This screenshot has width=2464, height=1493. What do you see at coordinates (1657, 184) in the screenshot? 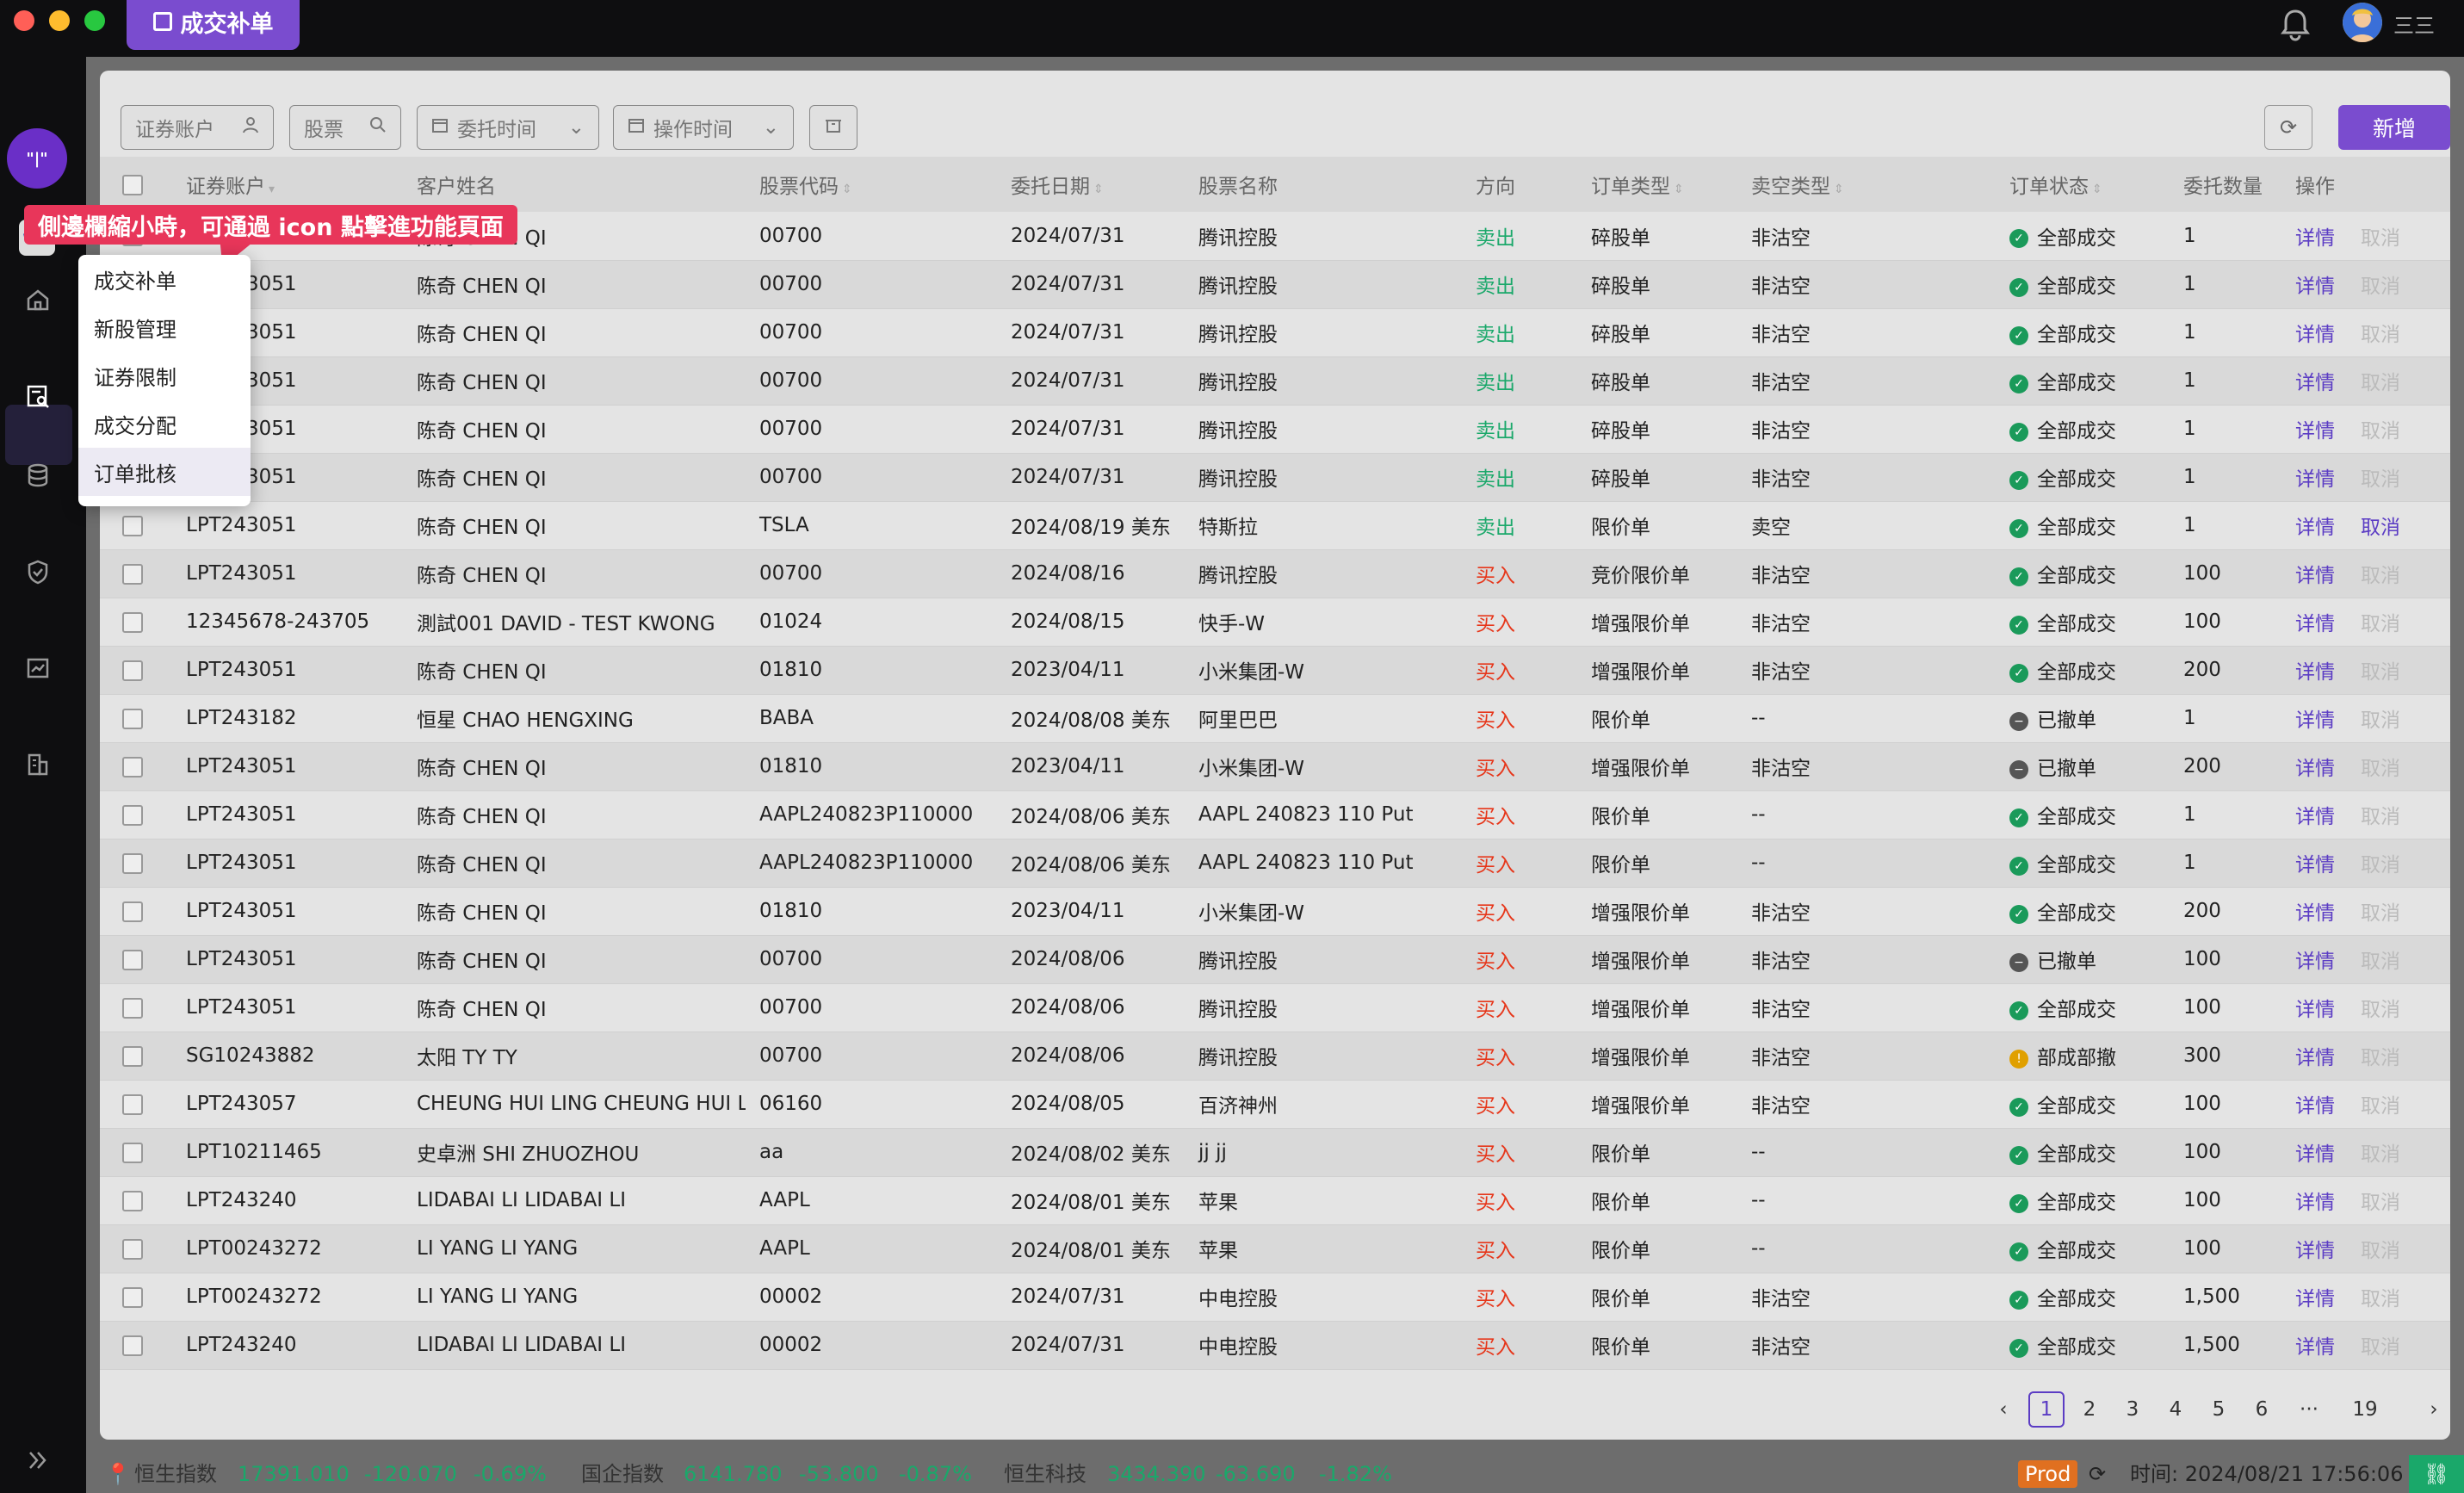
I see `col-order-type: 订单类型 ⇕` at bounding box center [1657, 184].